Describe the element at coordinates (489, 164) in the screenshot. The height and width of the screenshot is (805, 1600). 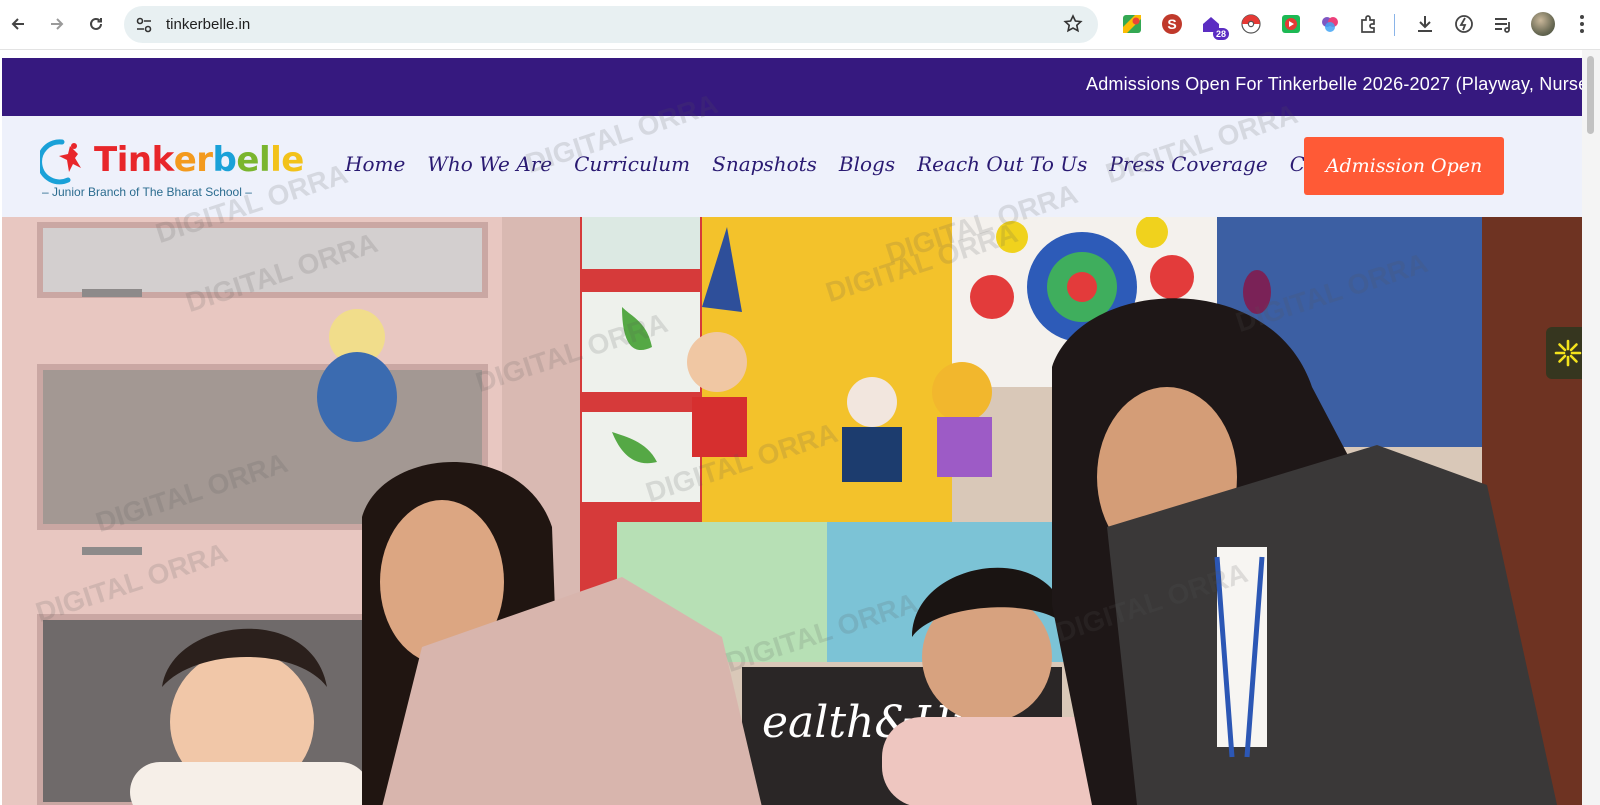
I see `nav-who-we-are: Who We Are` at that location.